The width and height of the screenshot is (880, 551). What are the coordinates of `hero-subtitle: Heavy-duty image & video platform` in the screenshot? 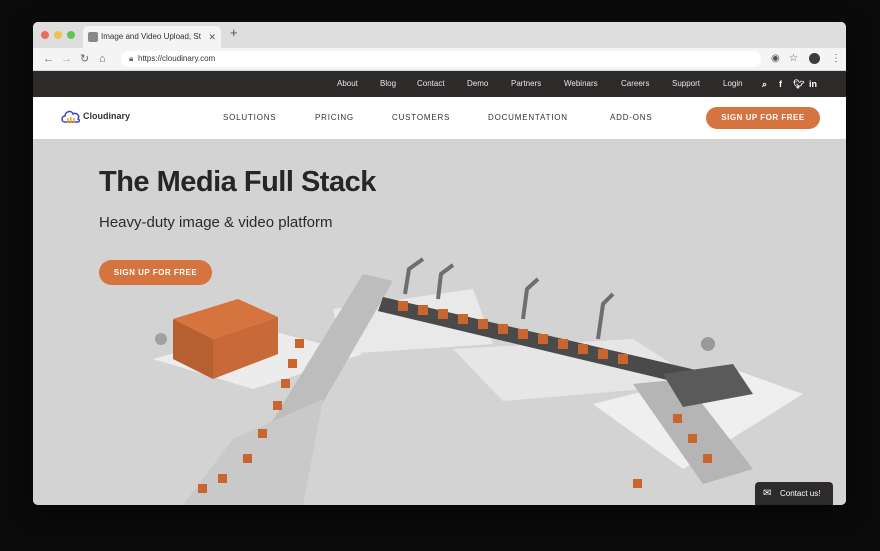 It's located at (216, 222).